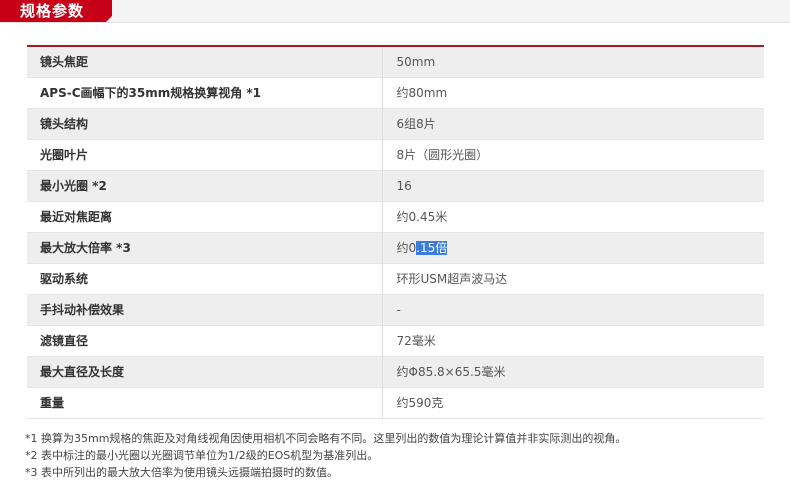 This screenshot has height=503, width=790. What do you see at coordinates (205, 92) in the screenshot?
I see `spec-label: APS-C画幅下的35mm规格换算视角 *1` at bounding box center [205, 92].